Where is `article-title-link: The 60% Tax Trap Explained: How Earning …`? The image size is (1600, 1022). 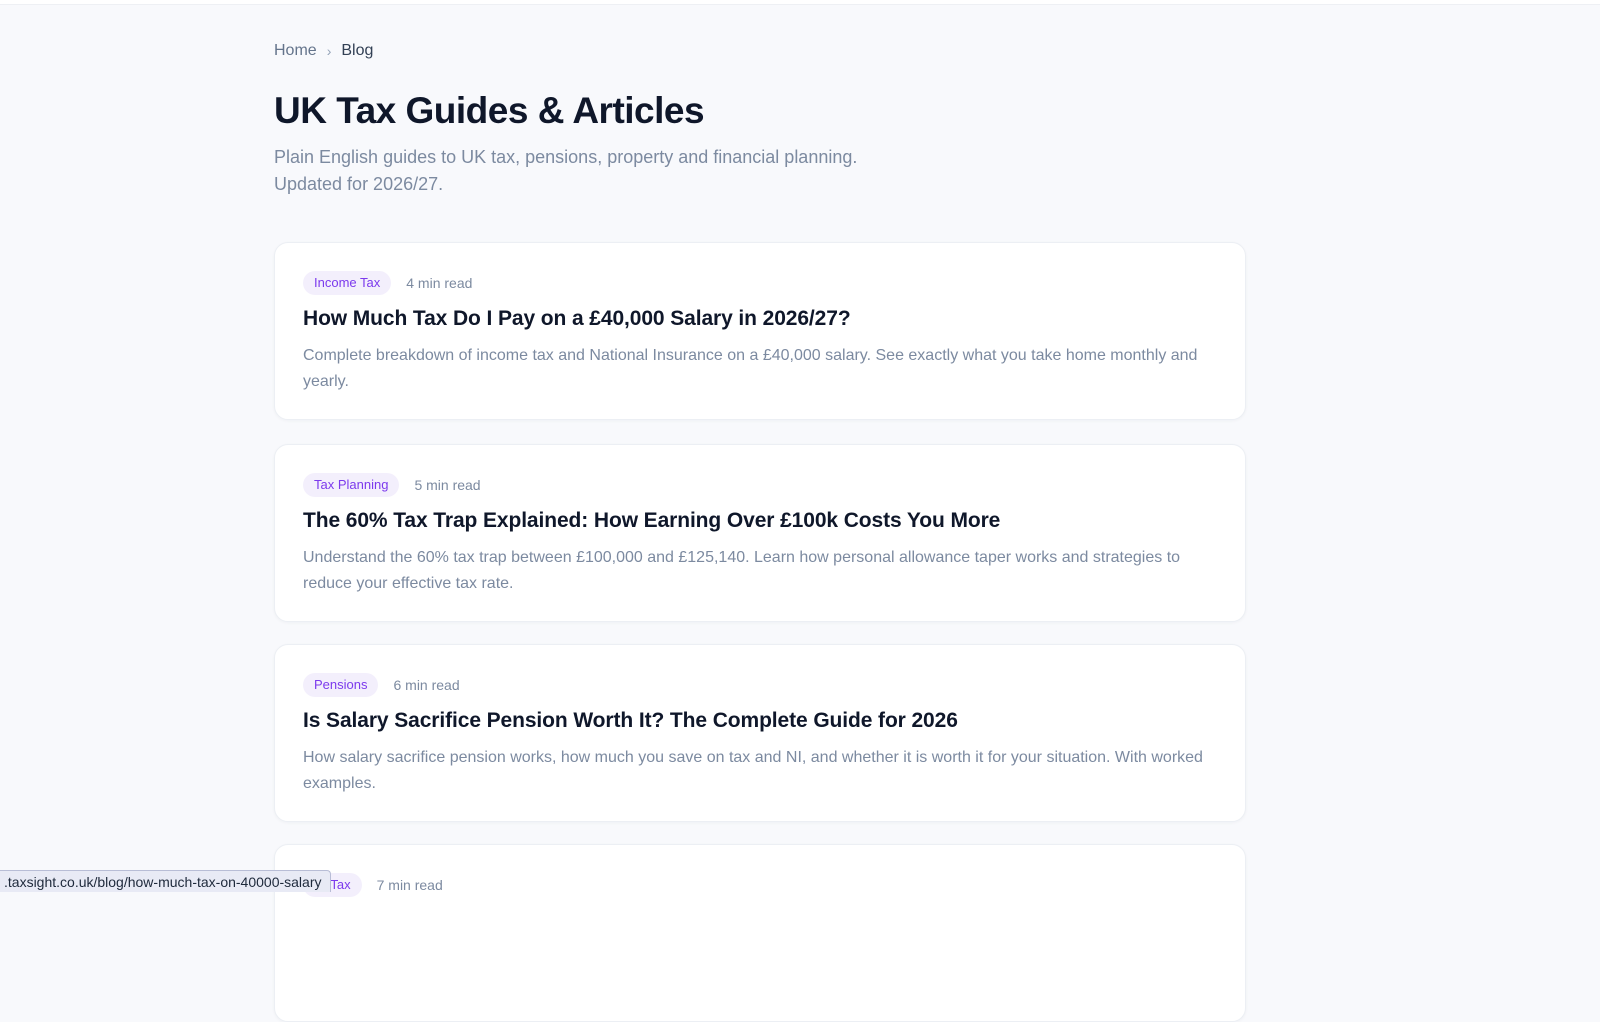
article-title-link: The 60% Tax Trap Explained: How Earning … is located at coordinates (651, 521).